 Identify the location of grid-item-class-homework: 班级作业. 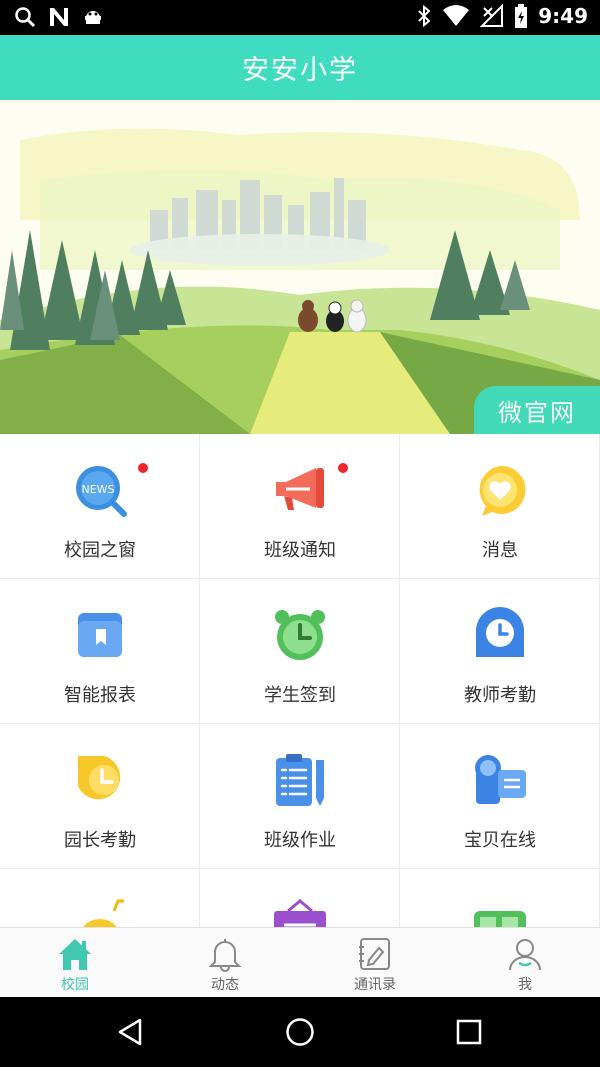
(300, 796).